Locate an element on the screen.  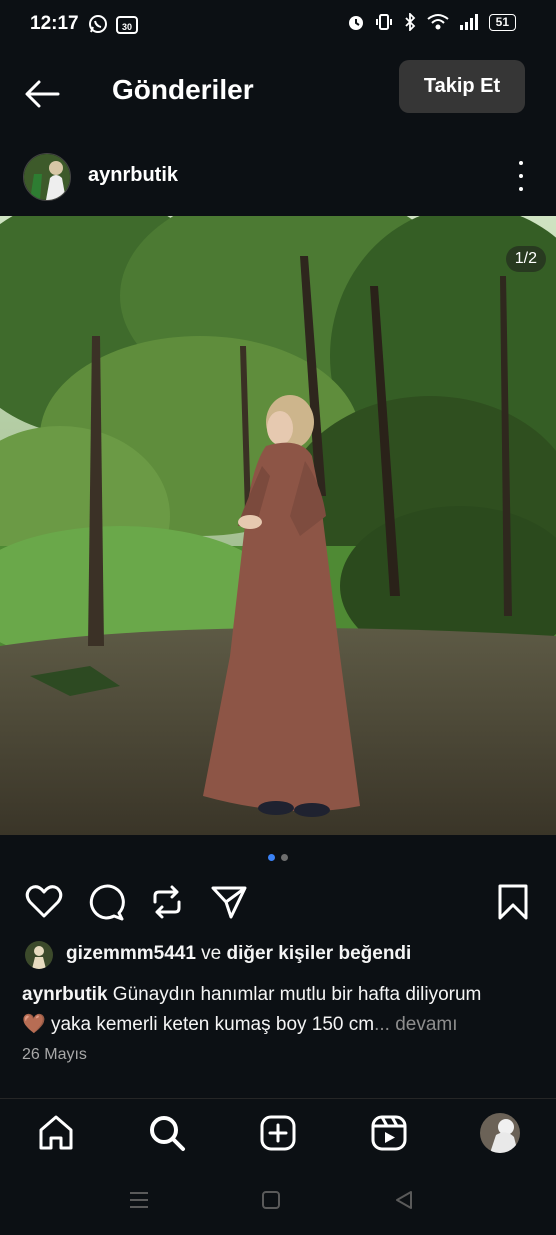
nav-create is located at coordinates (278, 1133).